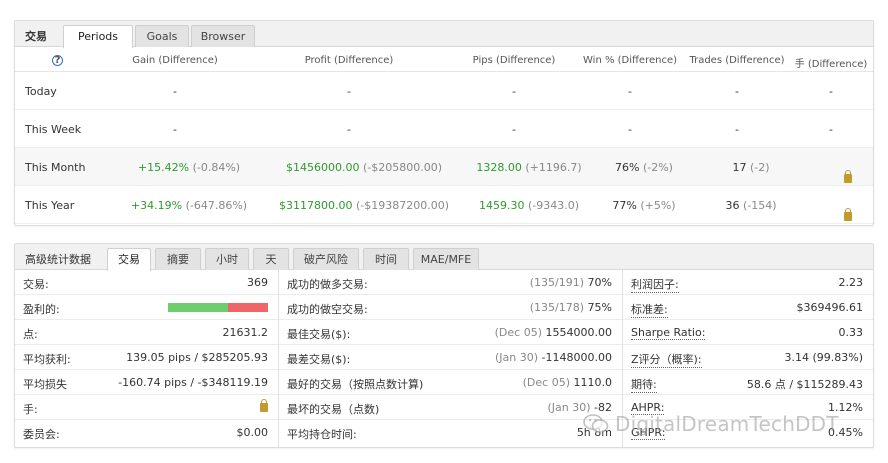 The height and width of the screenshot is (463, 888). What do you see at coordinates (501, 205) in the screenshot?
I see `pips-value: 1459.30` at bounding box center [501, 205].